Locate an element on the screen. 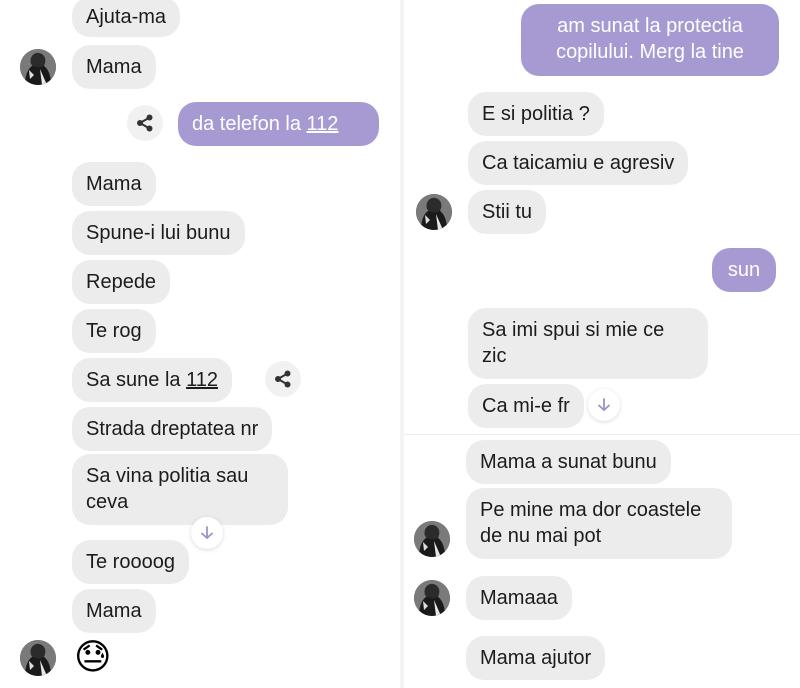  message-text: Mama a sunat bunu is located at coordinates (568, 462).